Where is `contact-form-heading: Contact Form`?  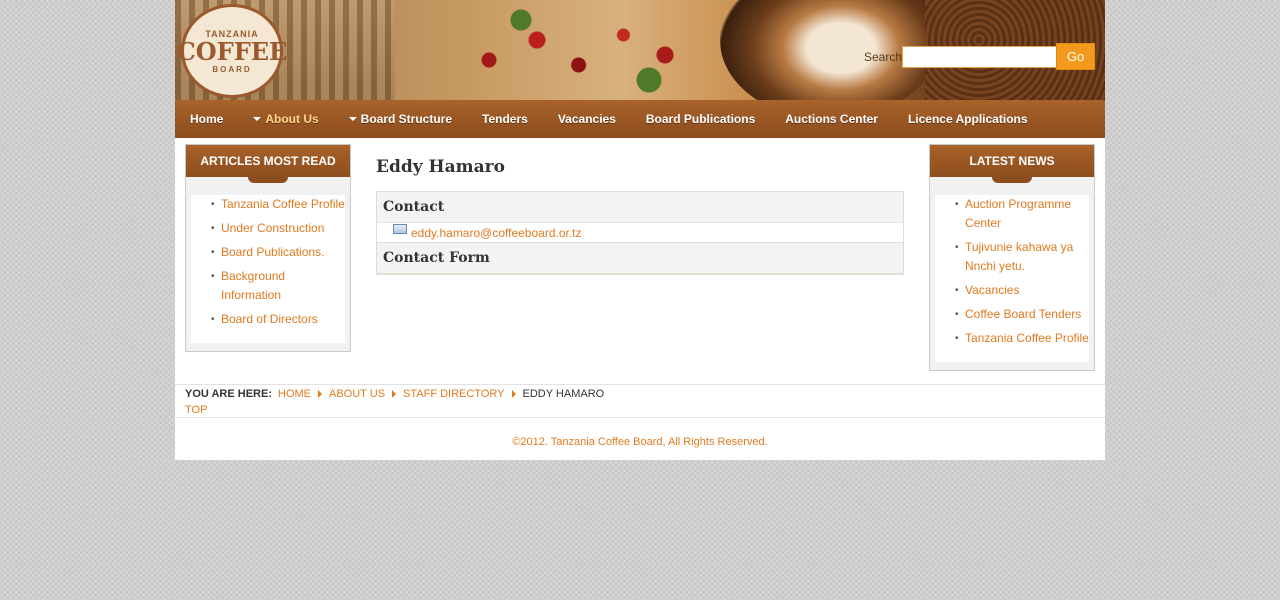 contact-form-heading: Contact Form is located at coordinates (640, 258).